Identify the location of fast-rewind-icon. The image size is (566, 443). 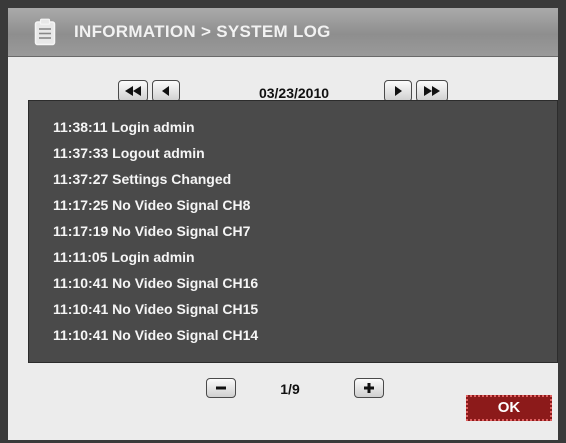
(133, 91).